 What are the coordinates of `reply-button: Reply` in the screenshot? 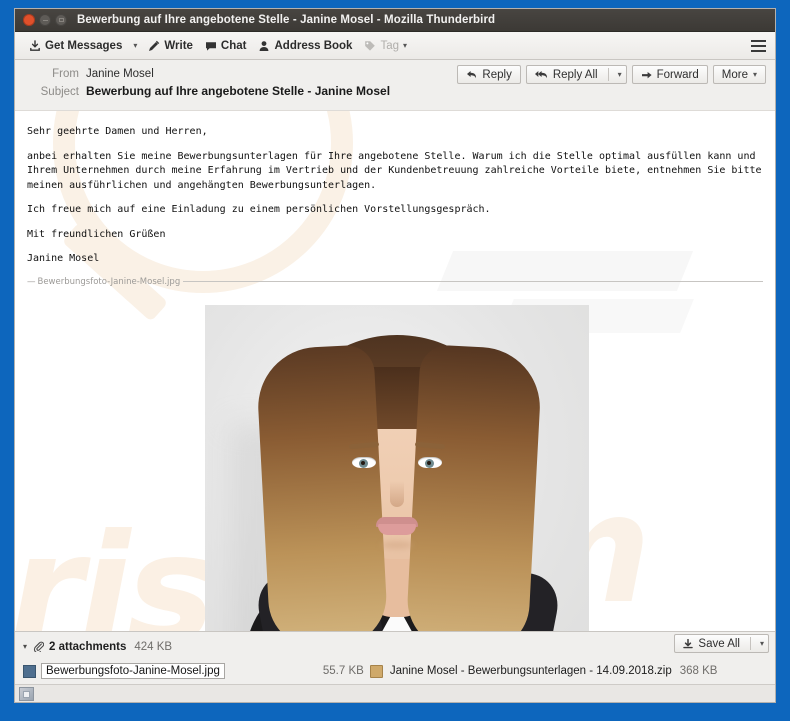 It's located at (489, 74).